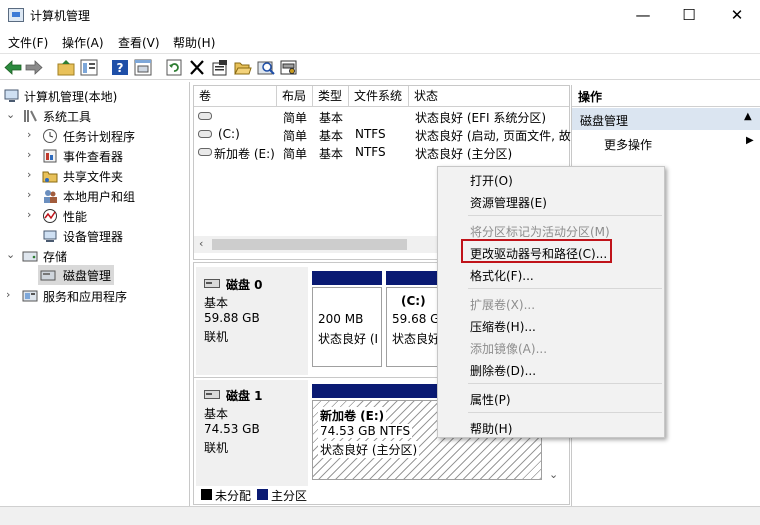  I want to click on volume-name: 新加卷 (E:), so click(244, 154).